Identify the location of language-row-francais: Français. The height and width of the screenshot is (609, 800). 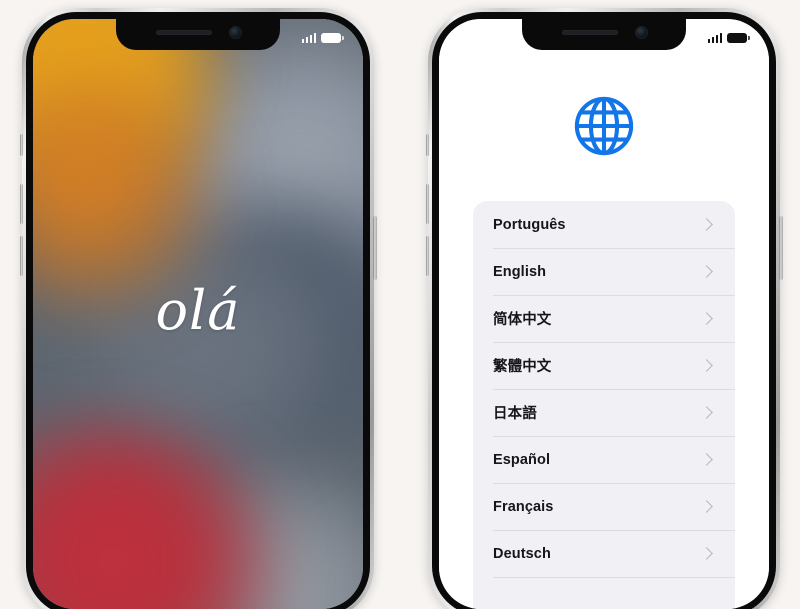
(604, 506).